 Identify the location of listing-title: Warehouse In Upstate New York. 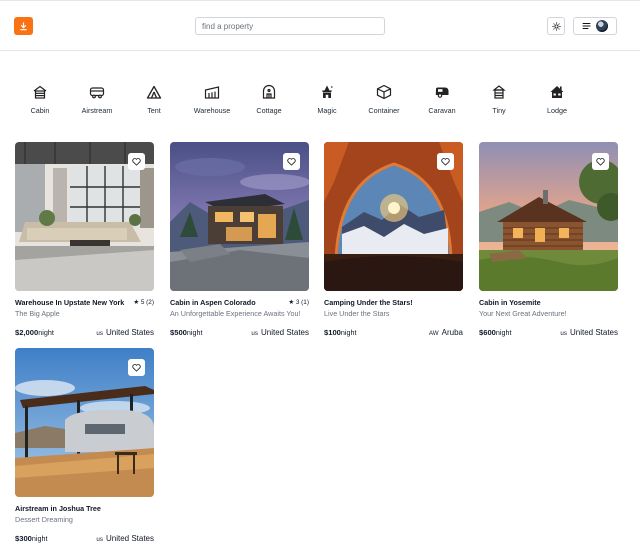
(70, 302).